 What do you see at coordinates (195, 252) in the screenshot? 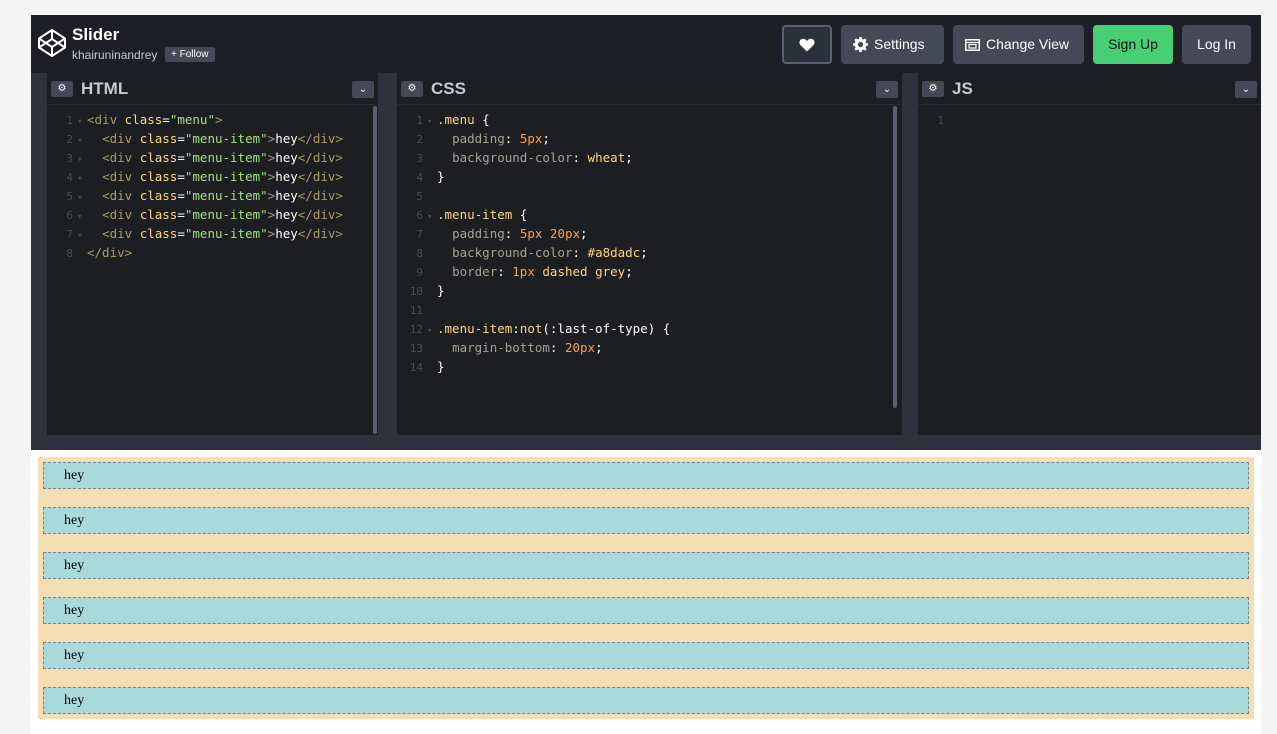
I see `code-line: 8 </div>` at bounding box center [195, 252].